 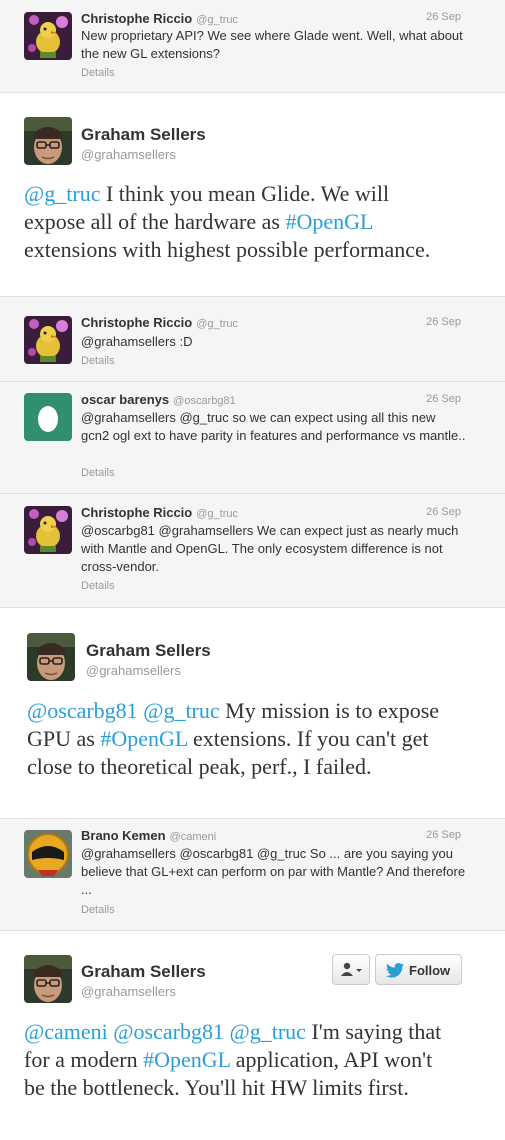 I want to click on follow-label: Follow, so click(x=430, y=970).